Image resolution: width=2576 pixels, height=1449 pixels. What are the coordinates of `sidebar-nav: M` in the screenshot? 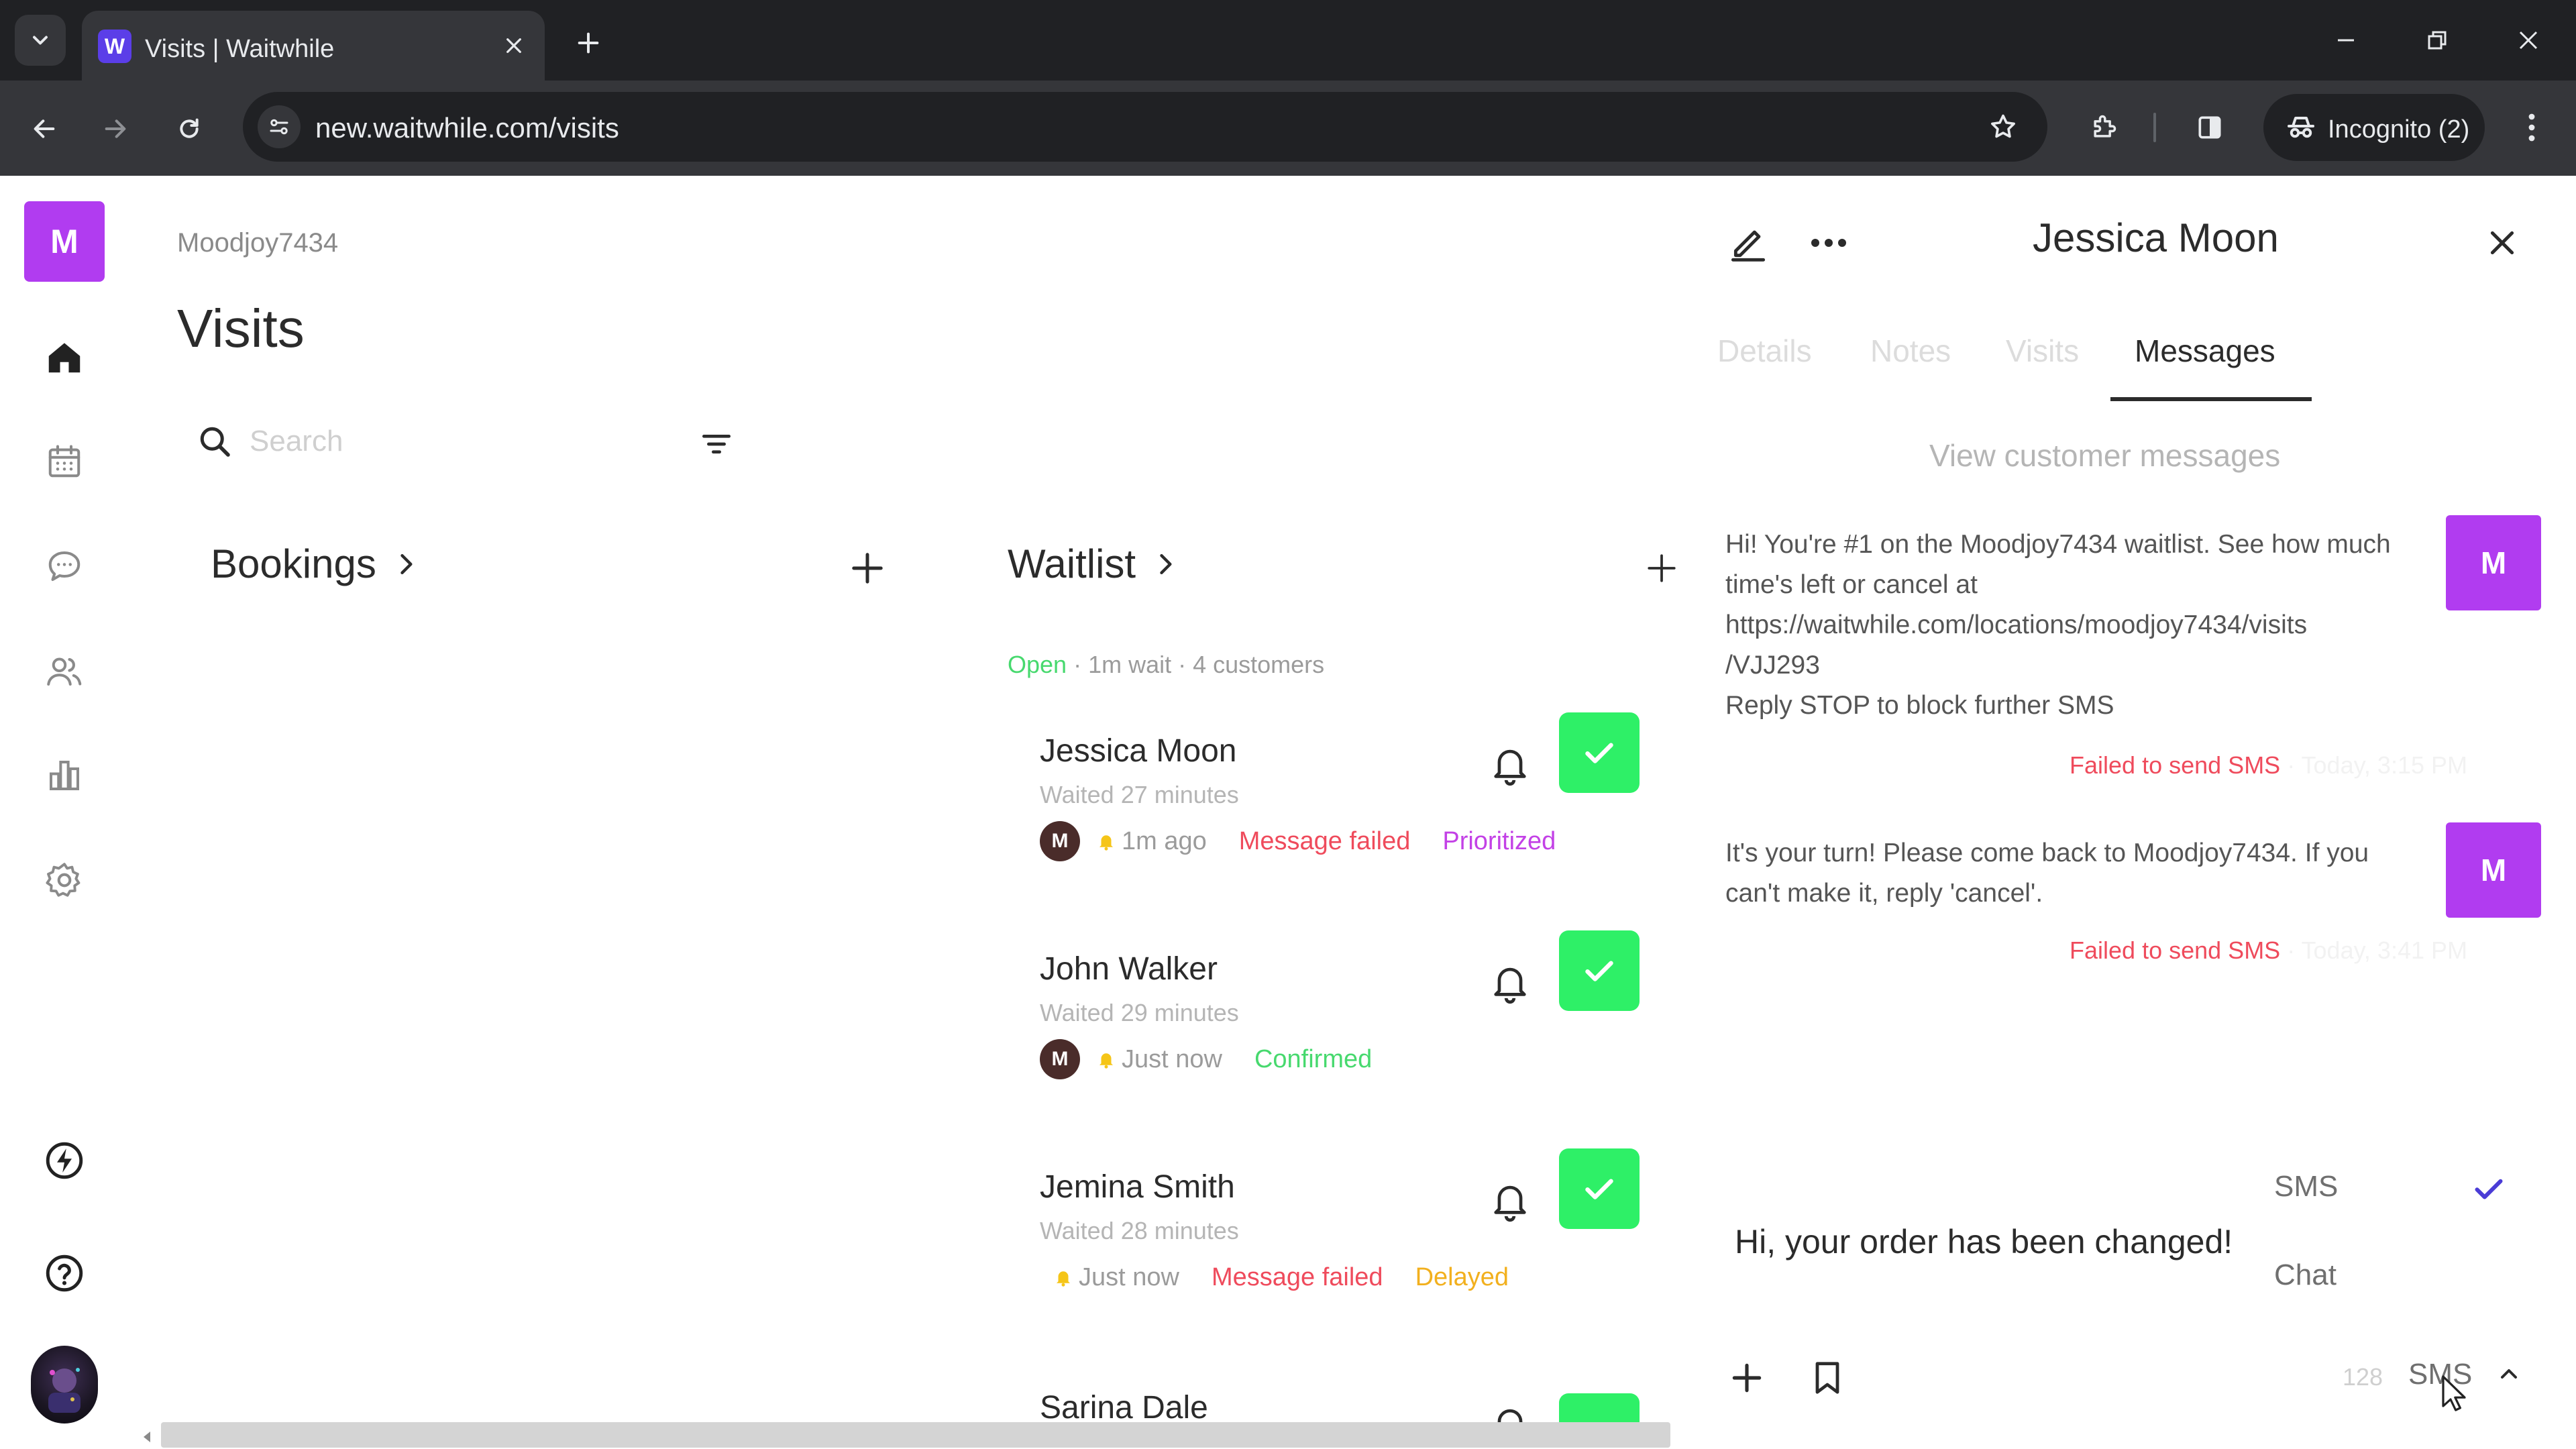 It's located at (64, 812).